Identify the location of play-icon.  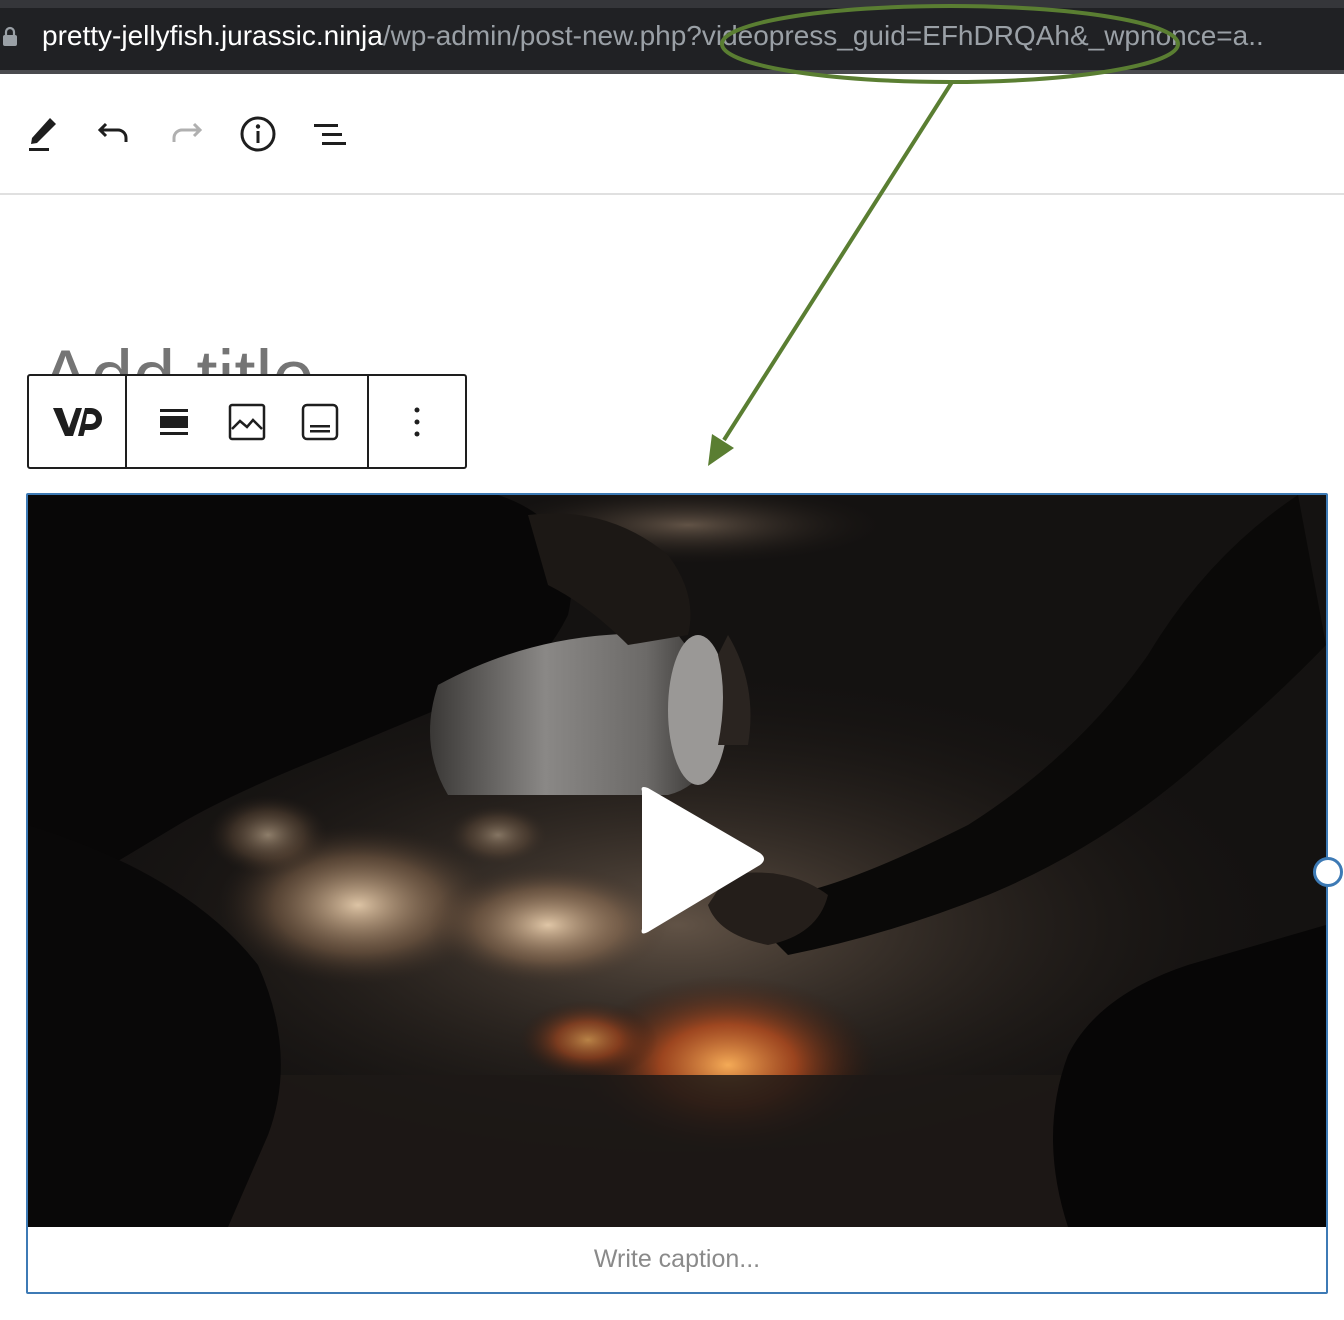
(704, 865).